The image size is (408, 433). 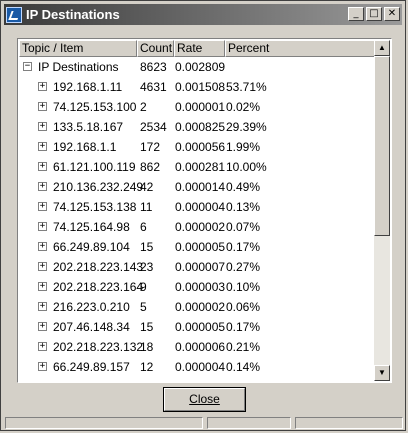 What do you see at coordinates (243, 327) in the screenshot?
I see `row-percent: 0.17%` at bounding box center [243, 327].